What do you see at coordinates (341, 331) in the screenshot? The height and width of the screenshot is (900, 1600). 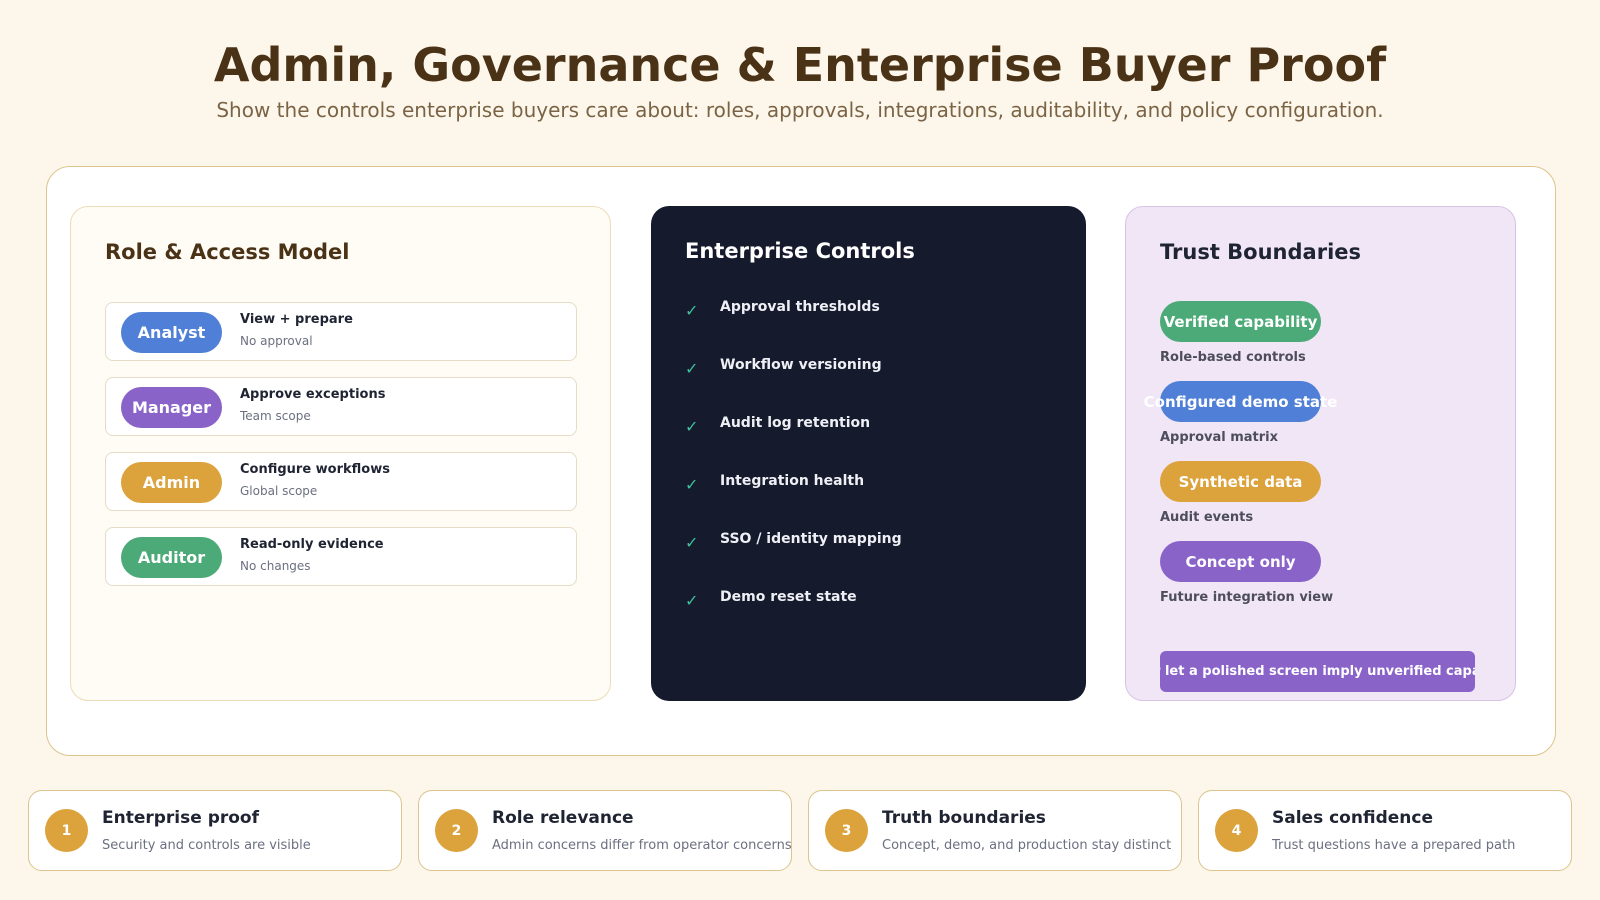 I see `role-row-analyst: Analyst View + prepare No approval` at bounding box center [341, 331].